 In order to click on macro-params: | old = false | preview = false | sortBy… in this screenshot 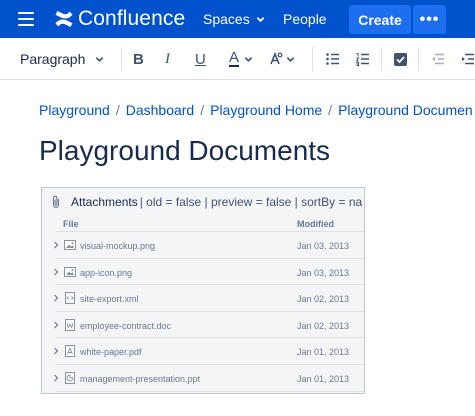, I will do `click(251, 202)`.